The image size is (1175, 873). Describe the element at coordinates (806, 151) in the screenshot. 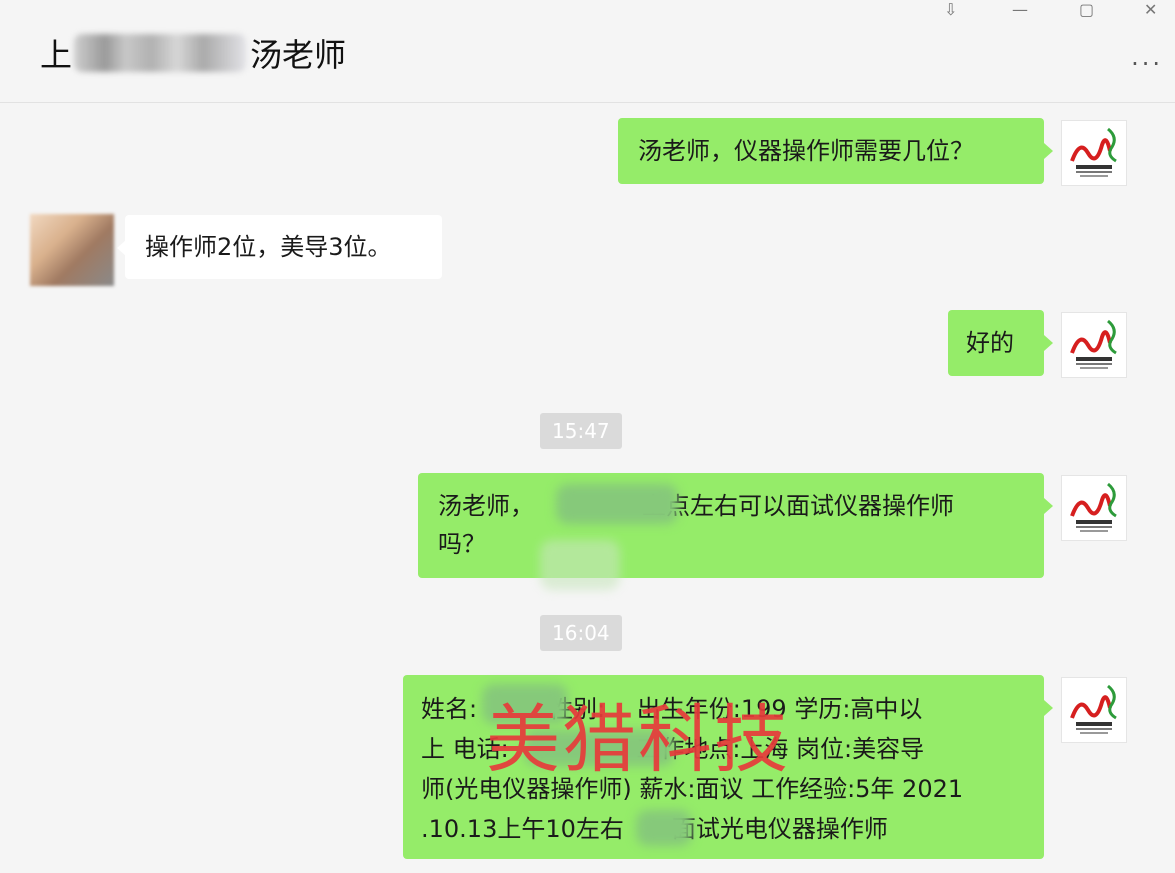

I see `message-text: 汤老师，仪器操作师需要几位？` at that location.